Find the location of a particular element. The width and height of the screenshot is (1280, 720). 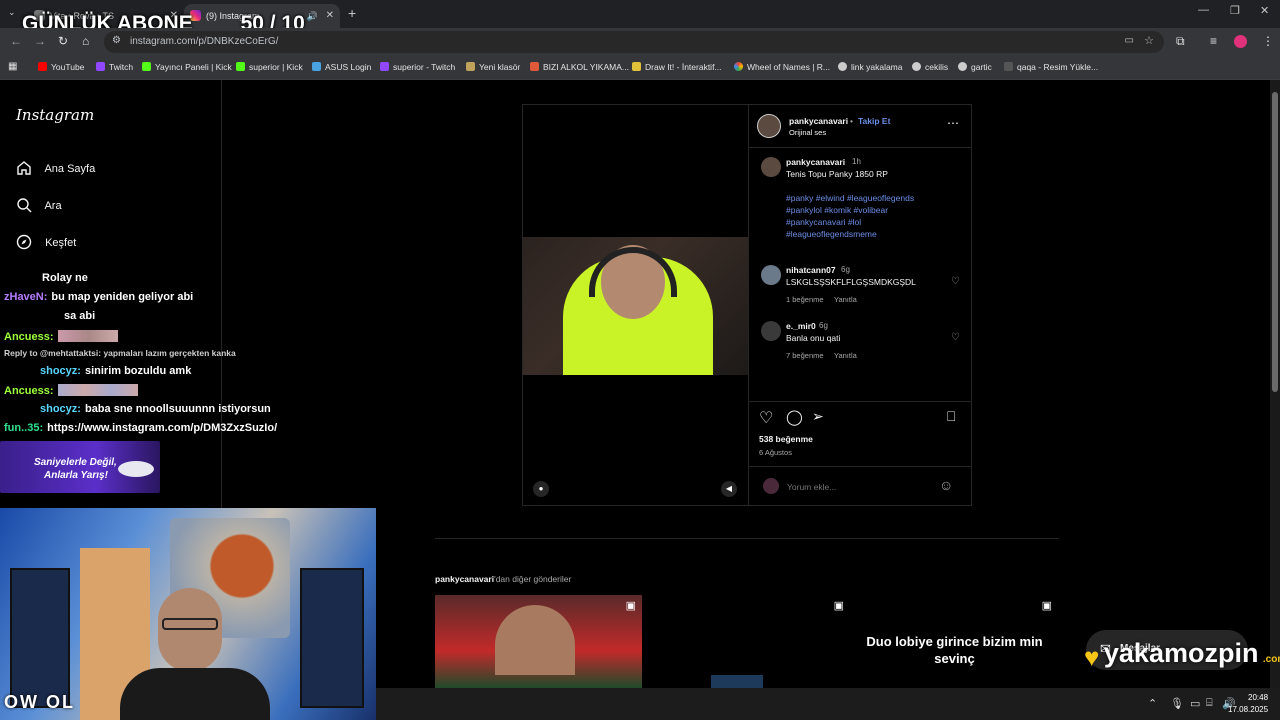

comment-likes: 1 beğenme is located at coordinates (805, 299).